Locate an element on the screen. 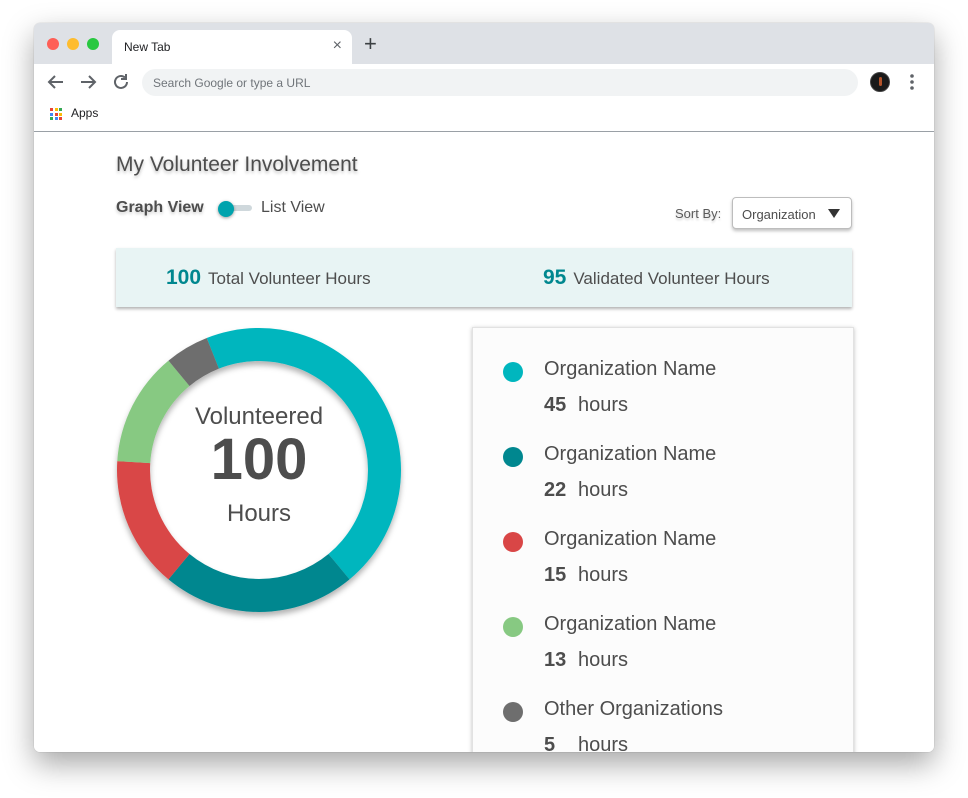 The image size is (968, 798). graph-view-label: Graph View is located at coordinates (160, 208).